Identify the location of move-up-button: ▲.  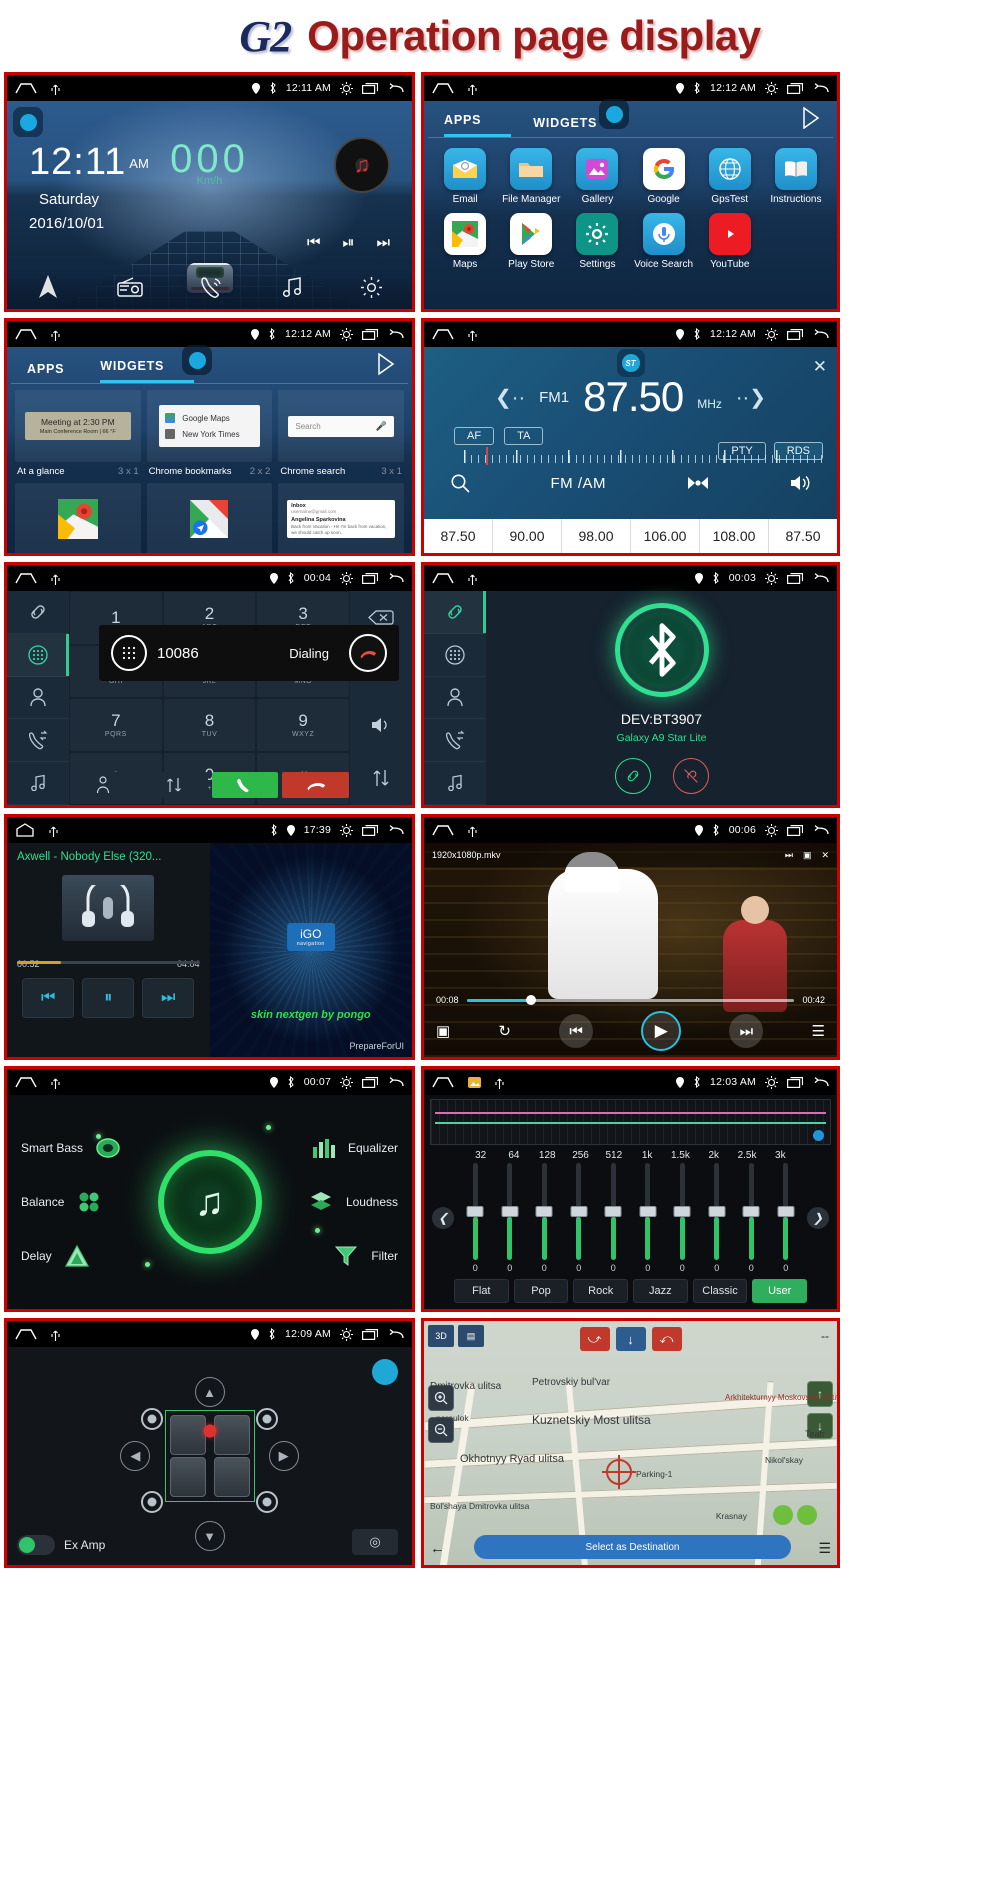
(209, 1392).